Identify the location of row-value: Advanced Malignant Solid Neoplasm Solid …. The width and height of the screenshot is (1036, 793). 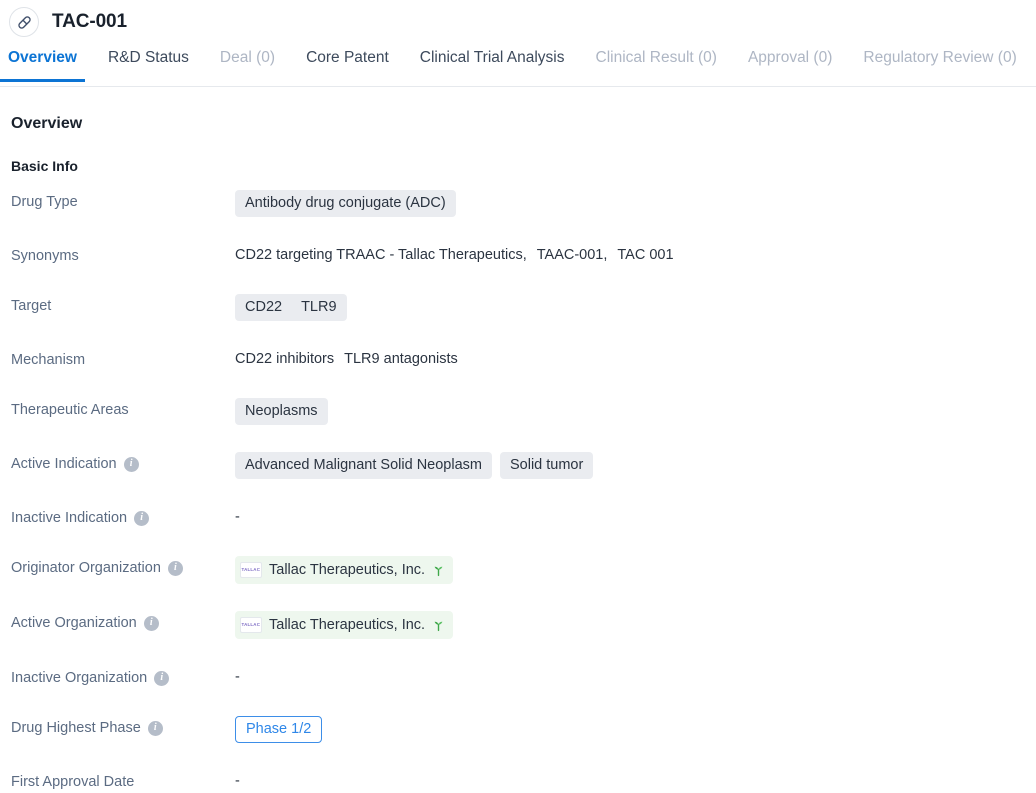
(635, 465).